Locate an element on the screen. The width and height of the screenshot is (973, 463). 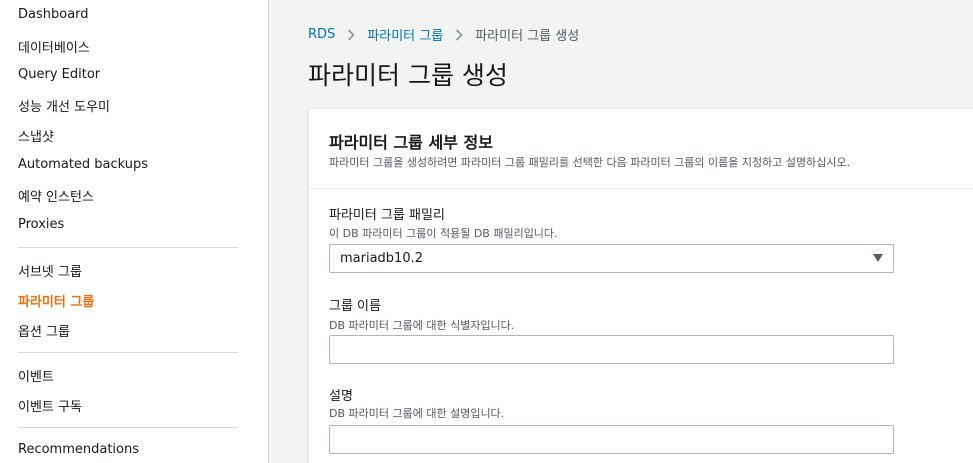
breadcrumb-rds: RDS is located at coordinates (321, 34).